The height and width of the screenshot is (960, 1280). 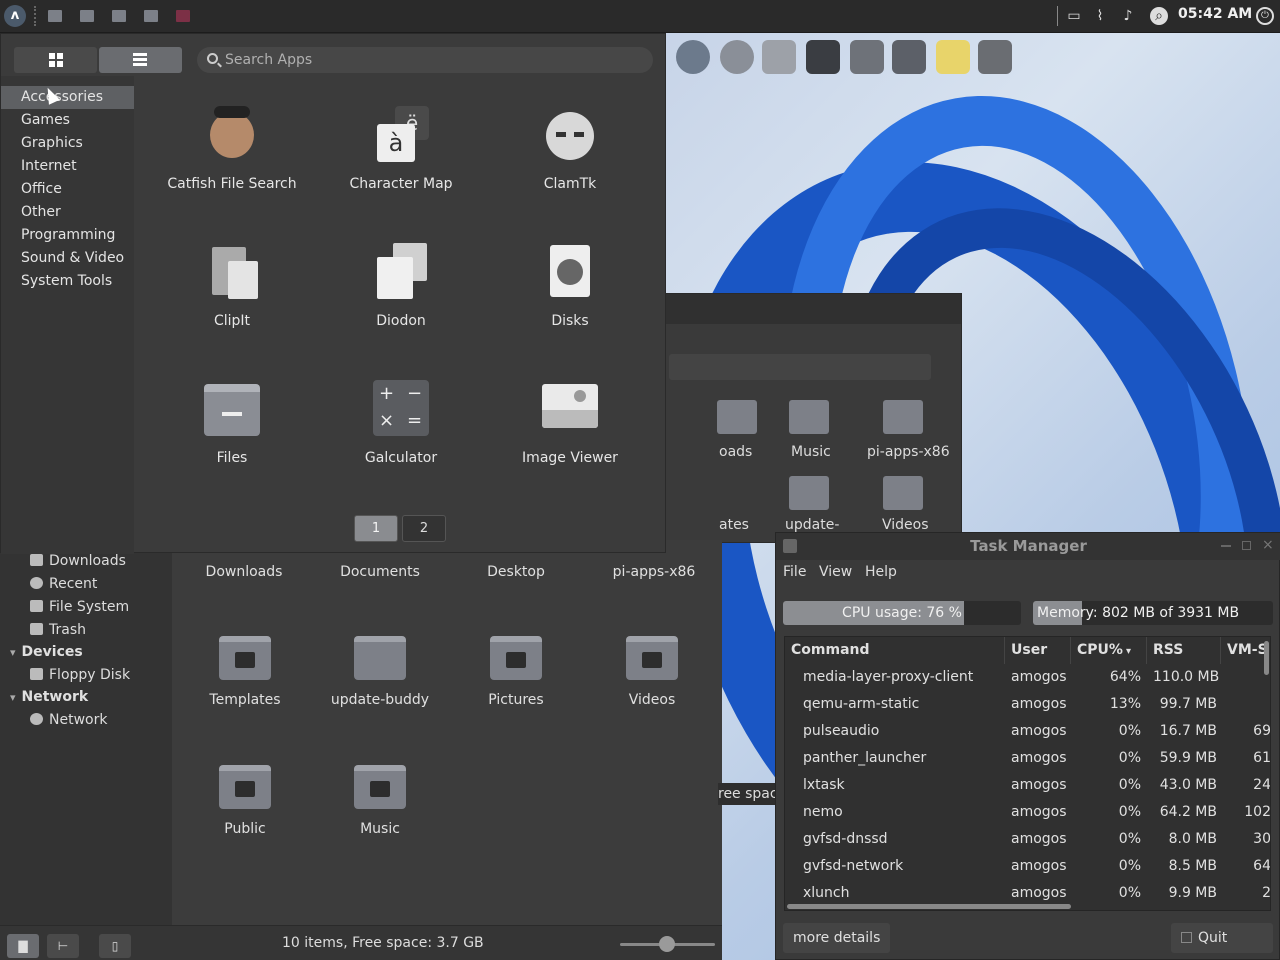 What do you see at coordinates (183, 16) in the screenshot?
I see `task-manager-window-icon` at bounding box center [183, 16].